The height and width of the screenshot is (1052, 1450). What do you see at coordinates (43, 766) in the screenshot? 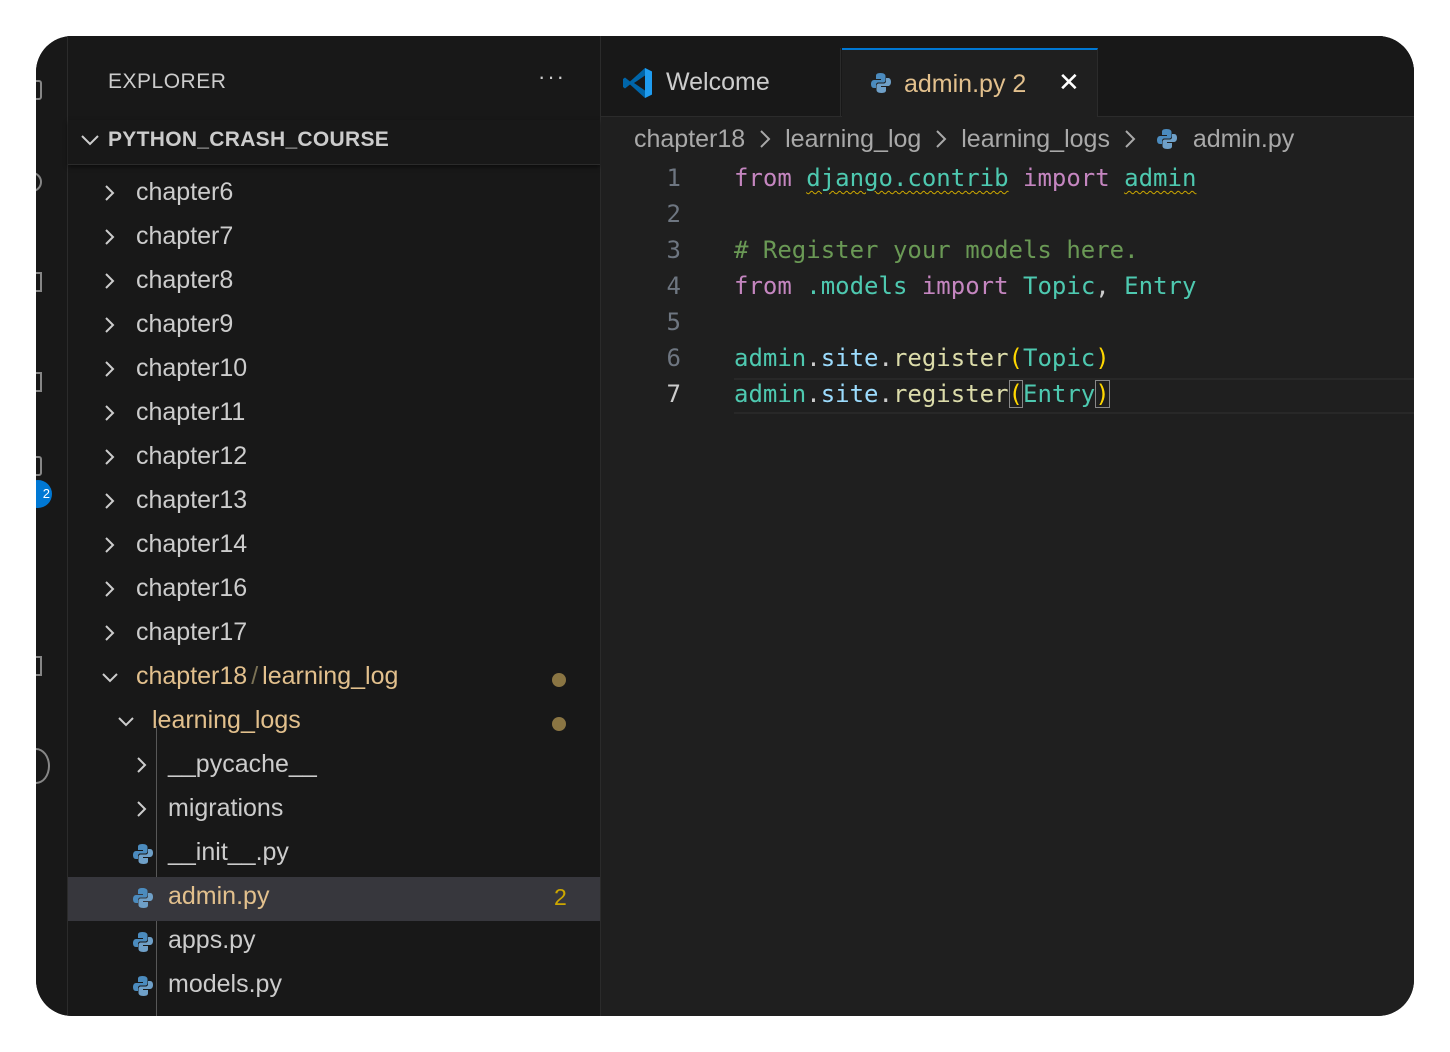
I see `account-icon` at bounding box center [43, 766].